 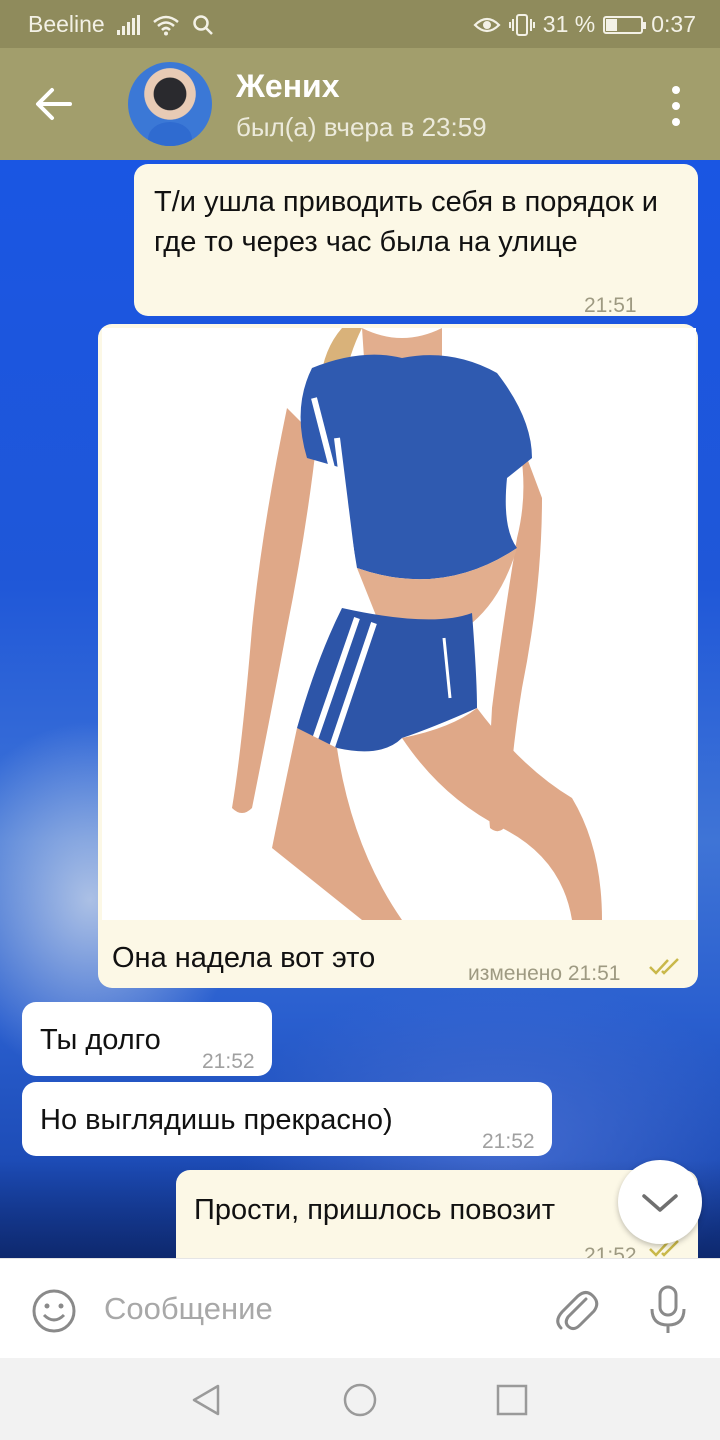 What do you see at coordinates (360, 1308) in the screenshot?
I see `message-input-bar: Сообщение` at bounding box center [360, 1308].